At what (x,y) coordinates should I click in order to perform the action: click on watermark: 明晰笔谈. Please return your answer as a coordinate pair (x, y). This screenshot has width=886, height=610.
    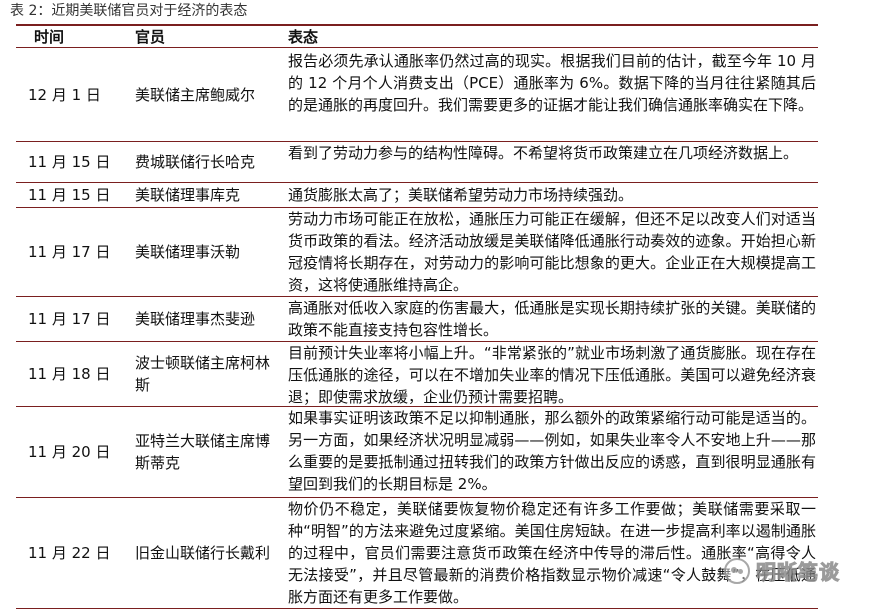
    Looking at the image, I should click on (782, 570).